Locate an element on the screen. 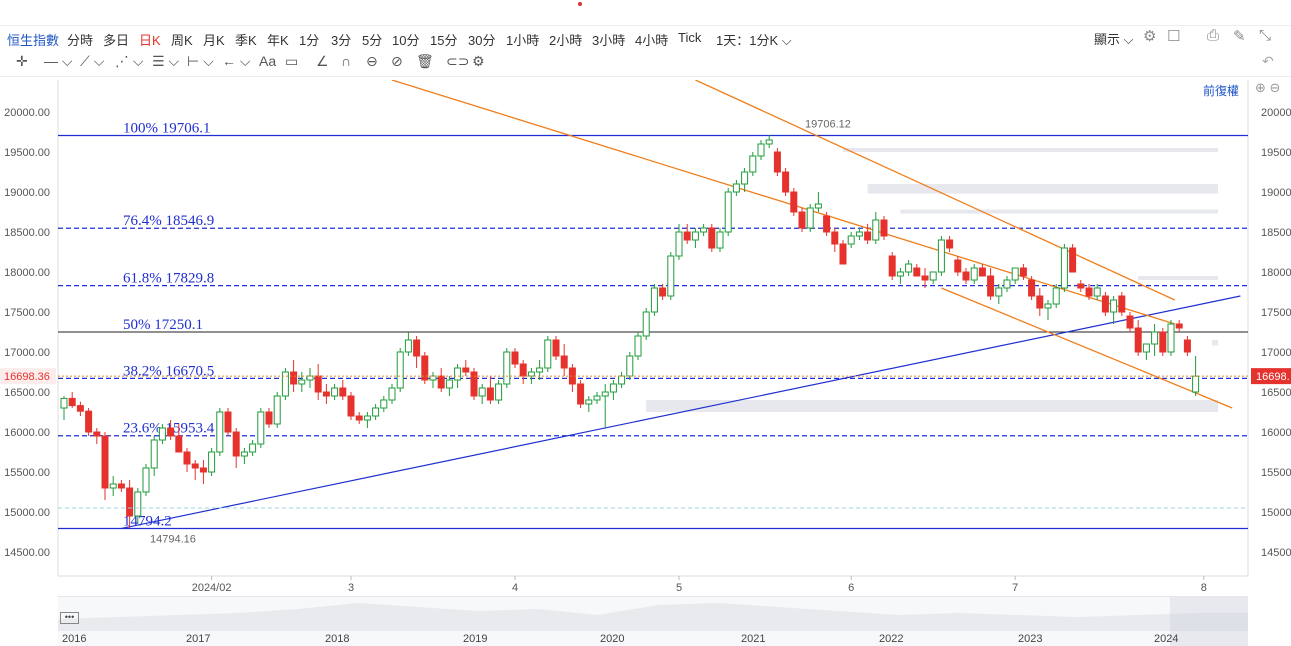  tab-period-17: Tick is located at coordinates (689, 37).